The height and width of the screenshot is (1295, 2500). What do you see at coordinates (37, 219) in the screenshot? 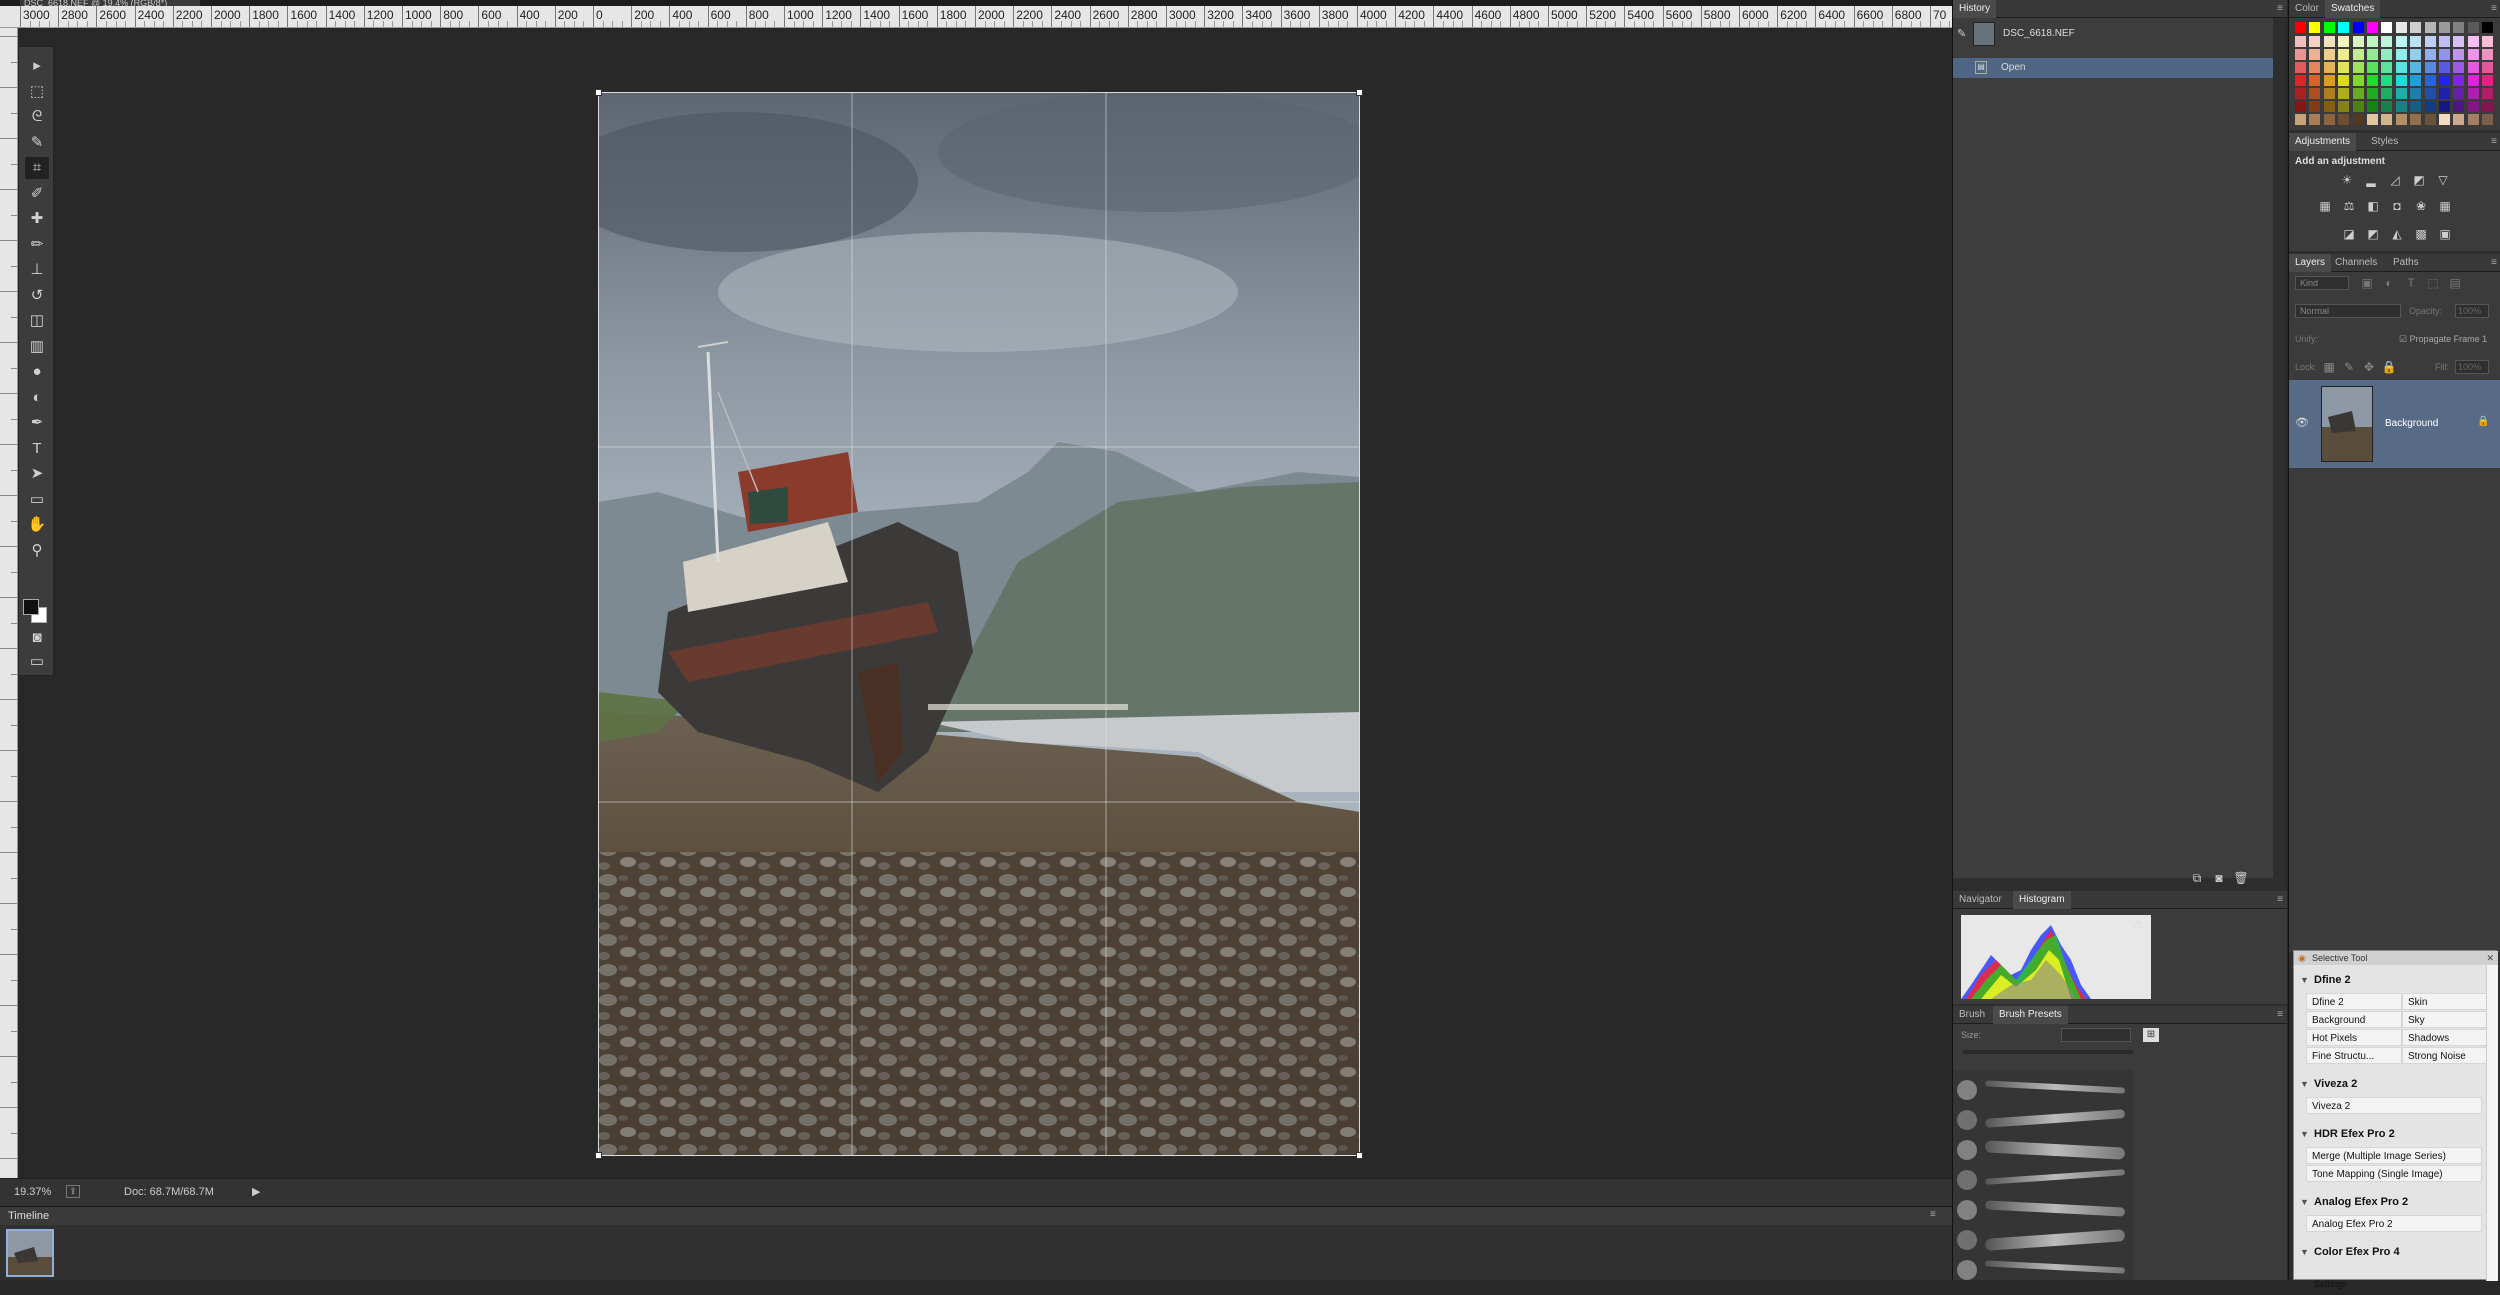
I see `healing-brush-tool: ✚` at bounding box center [37, 219].